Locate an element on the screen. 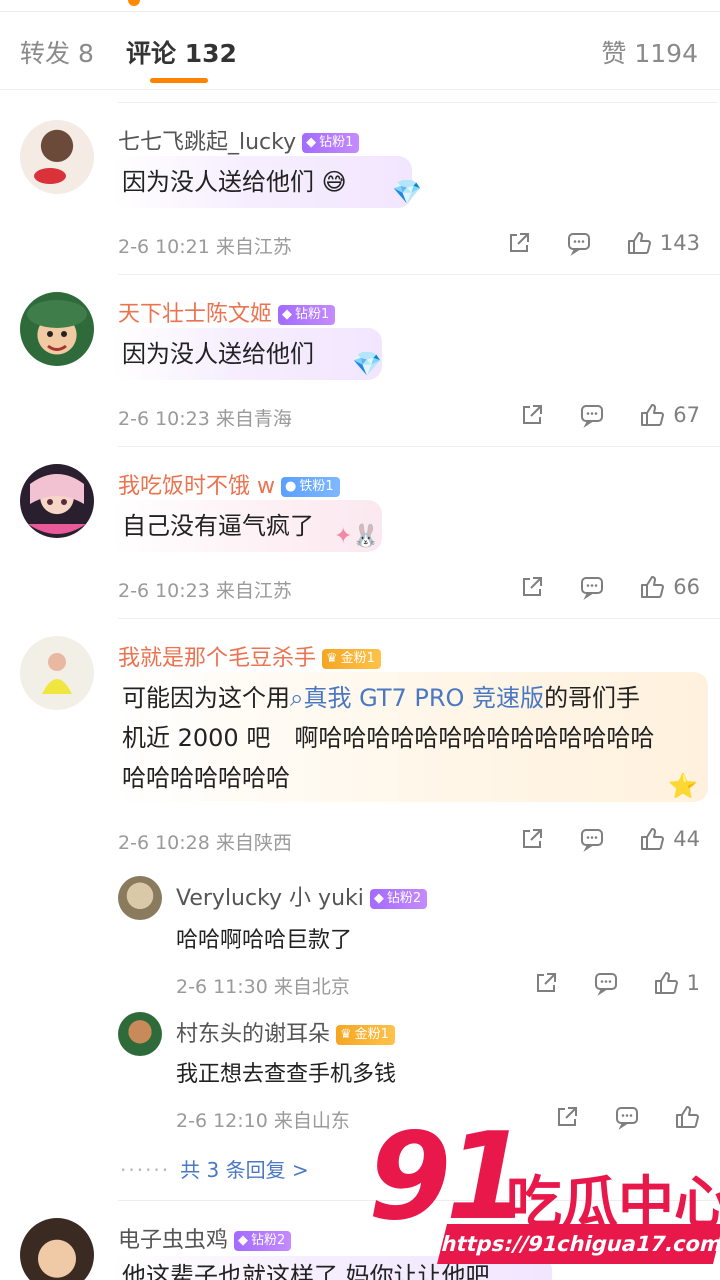  watermark-number: 91 is located at coordinates (448, 1177).